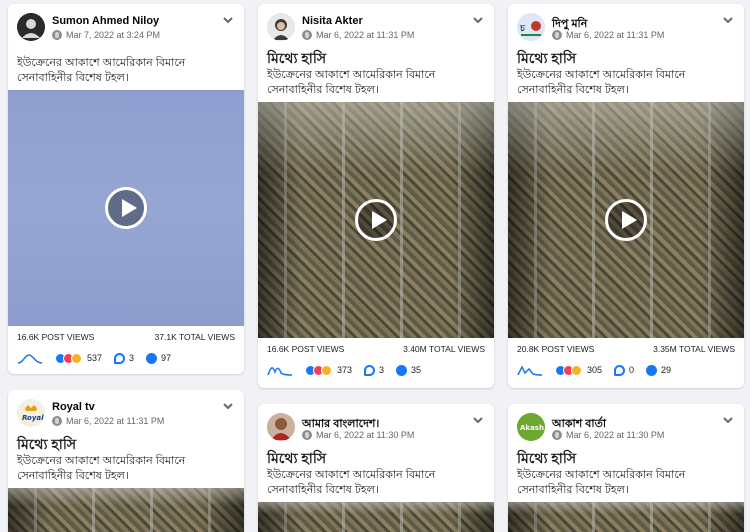  Describe the element at coordinates (113, 35) in the screenshot. I see `post-time: Mar 7, 2022 at 3:24 PM` at that location.